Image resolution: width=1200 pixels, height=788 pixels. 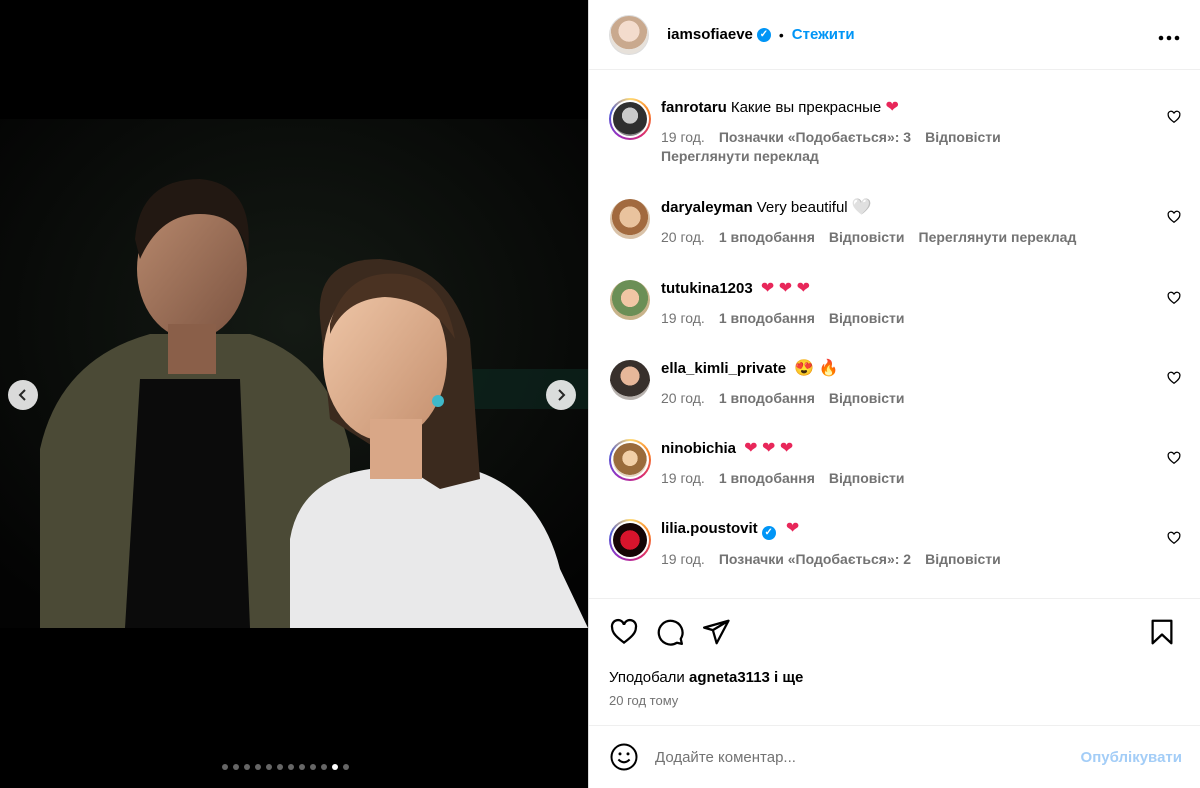 I want to click on comment-icon, so click(x=670, y=632).